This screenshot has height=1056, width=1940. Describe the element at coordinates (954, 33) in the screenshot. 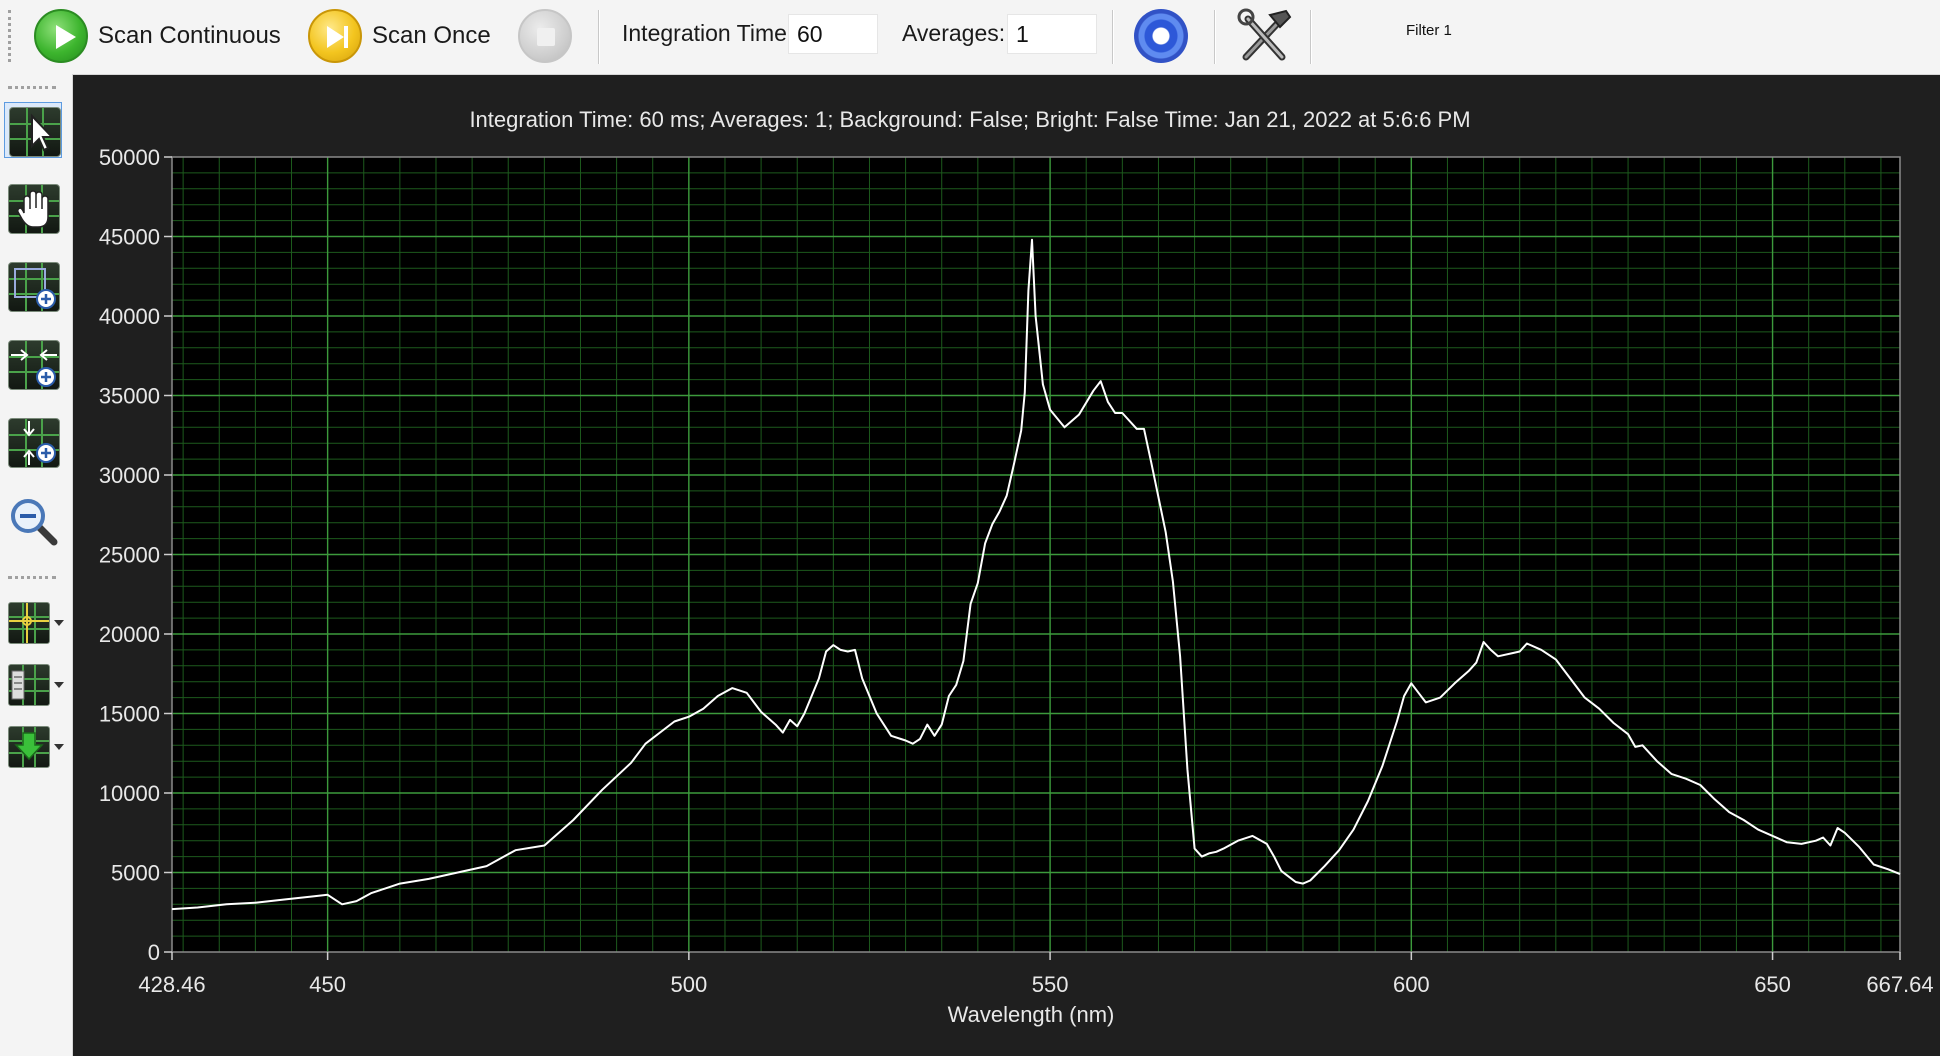

I see `averages-label: Averages:` at that location.